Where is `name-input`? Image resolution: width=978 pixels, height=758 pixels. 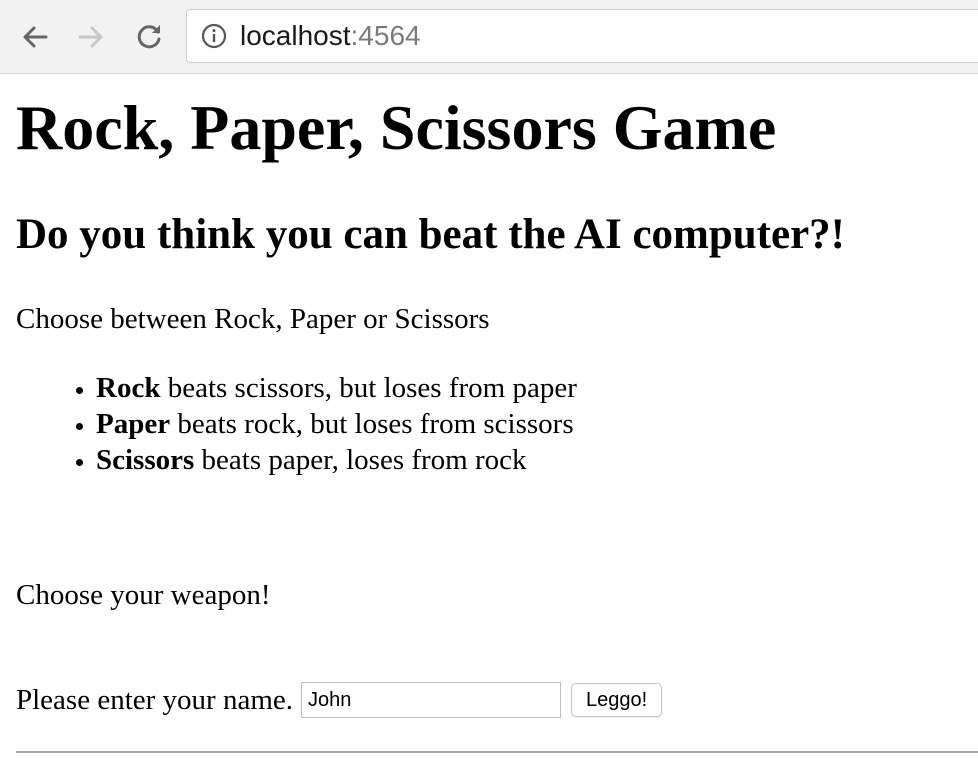 name-input is located at coordinates (431, 700).